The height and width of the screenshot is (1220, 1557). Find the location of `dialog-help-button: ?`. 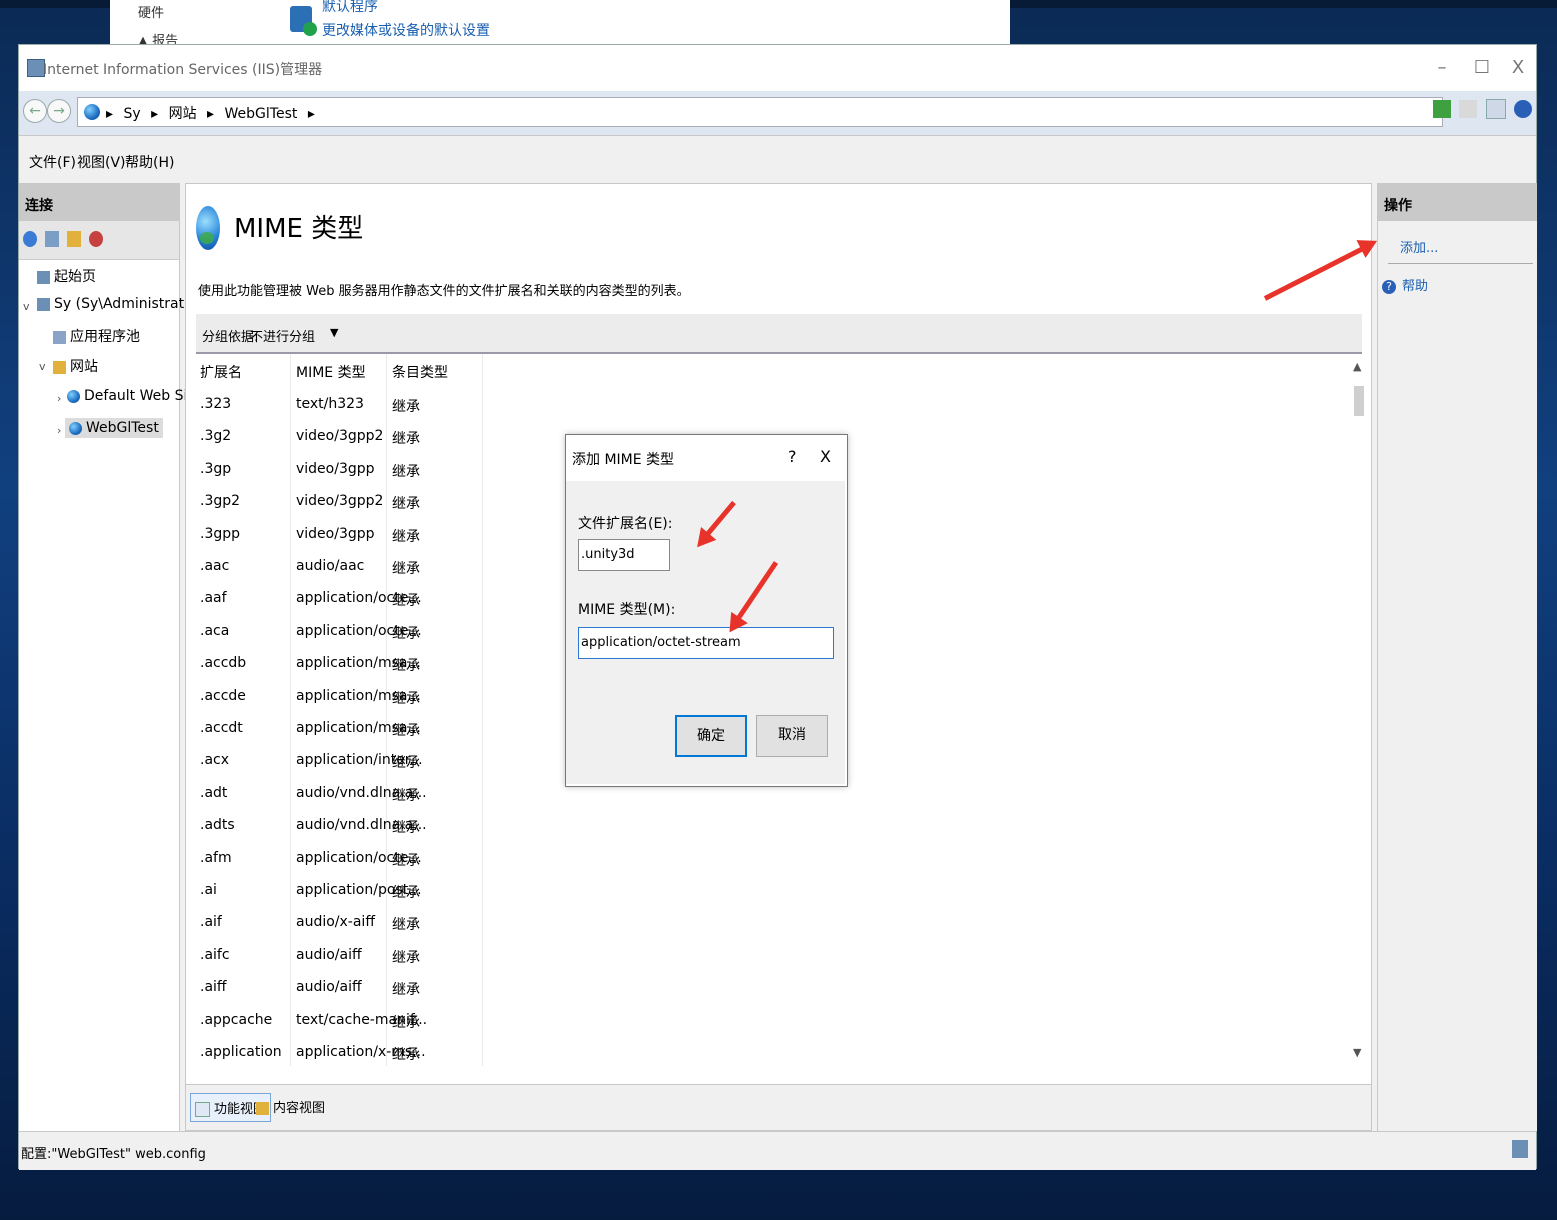

dialog-help-button: ? is located at coordinates (792, 456).